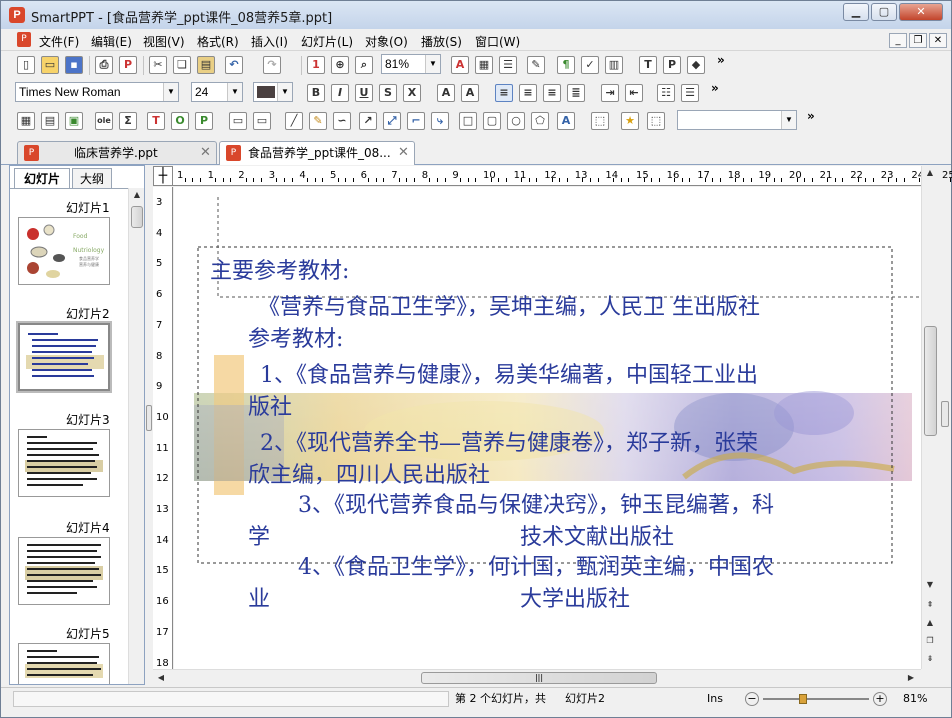  I want to click on group-icon: ⬚, so click(600, 121).